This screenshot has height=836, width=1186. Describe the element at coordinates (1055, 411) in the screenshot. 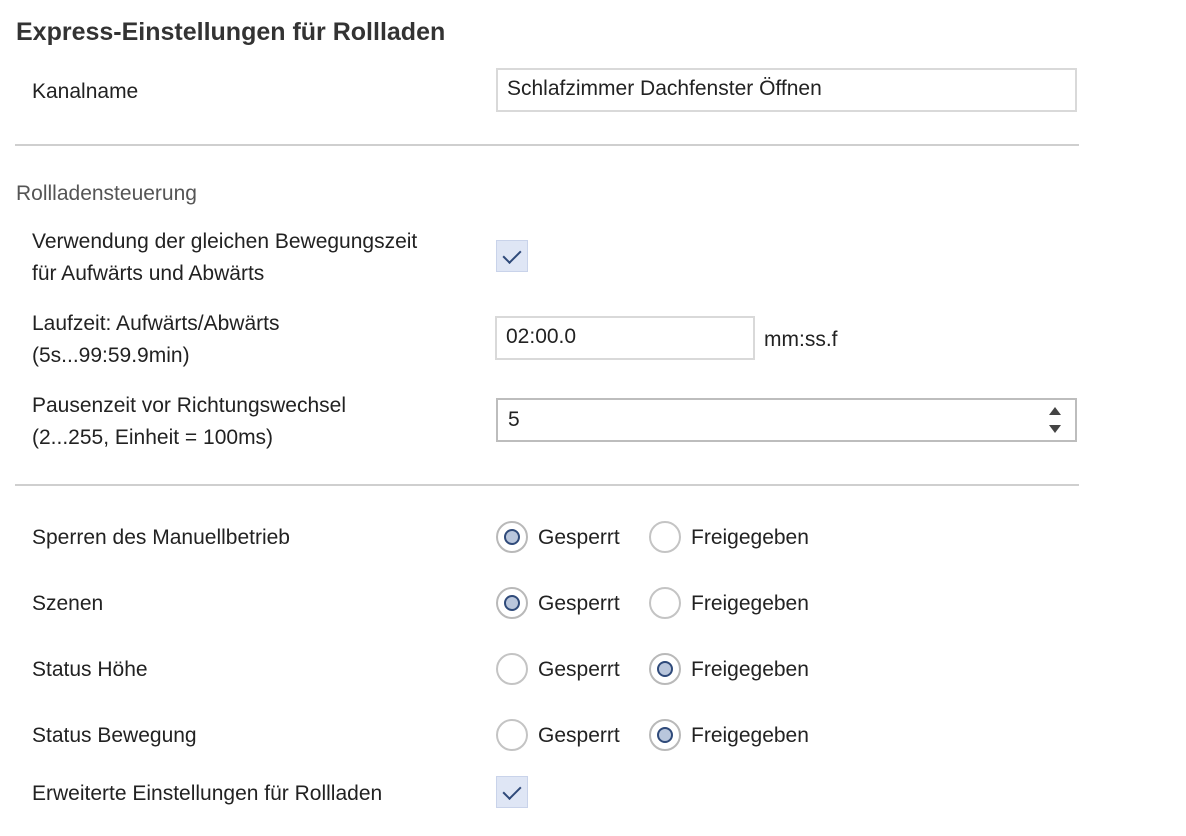

I see `arrow-up-icon` at that location.